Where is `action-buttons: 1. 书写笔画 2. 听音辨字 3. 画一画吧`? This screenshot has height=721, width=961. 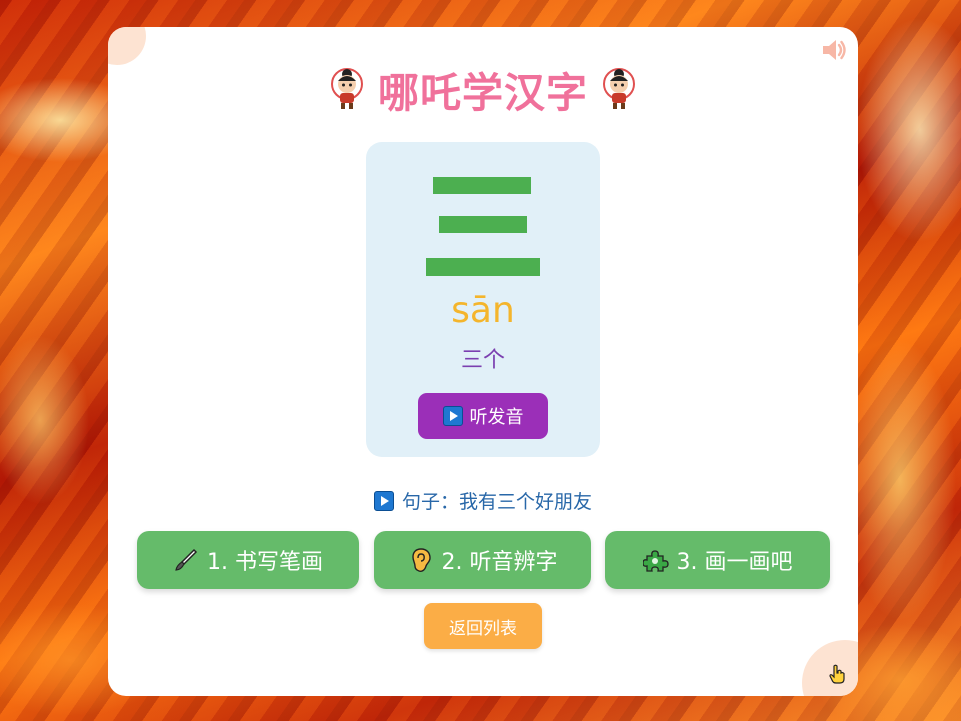 action-buttons: 1. 书写笔画 2. 听音辨字 3. 画一画吧 is located at coordinates (483, 560).